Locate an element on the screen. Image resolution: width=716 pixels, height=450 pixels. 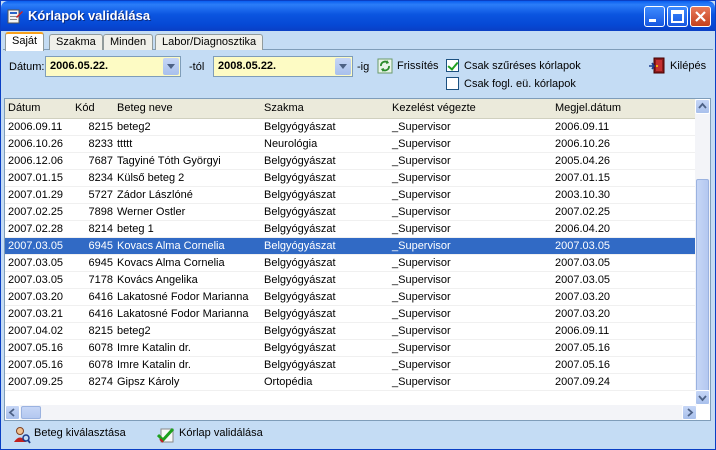
vertical-scrollbar is located at coordinates (702, 252).